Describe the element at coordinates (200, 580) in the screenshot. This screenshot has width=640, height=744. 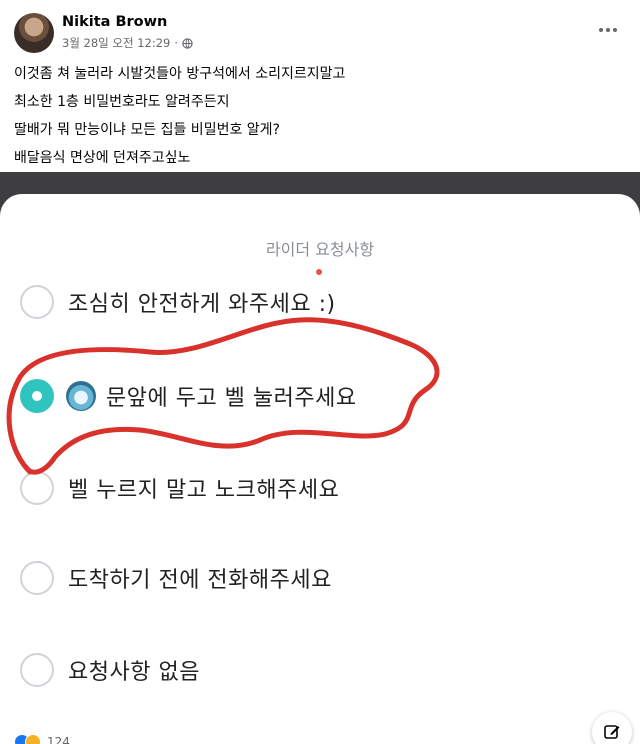
I see `option-label: 도착하기 전에 전화해주세요` at that location.